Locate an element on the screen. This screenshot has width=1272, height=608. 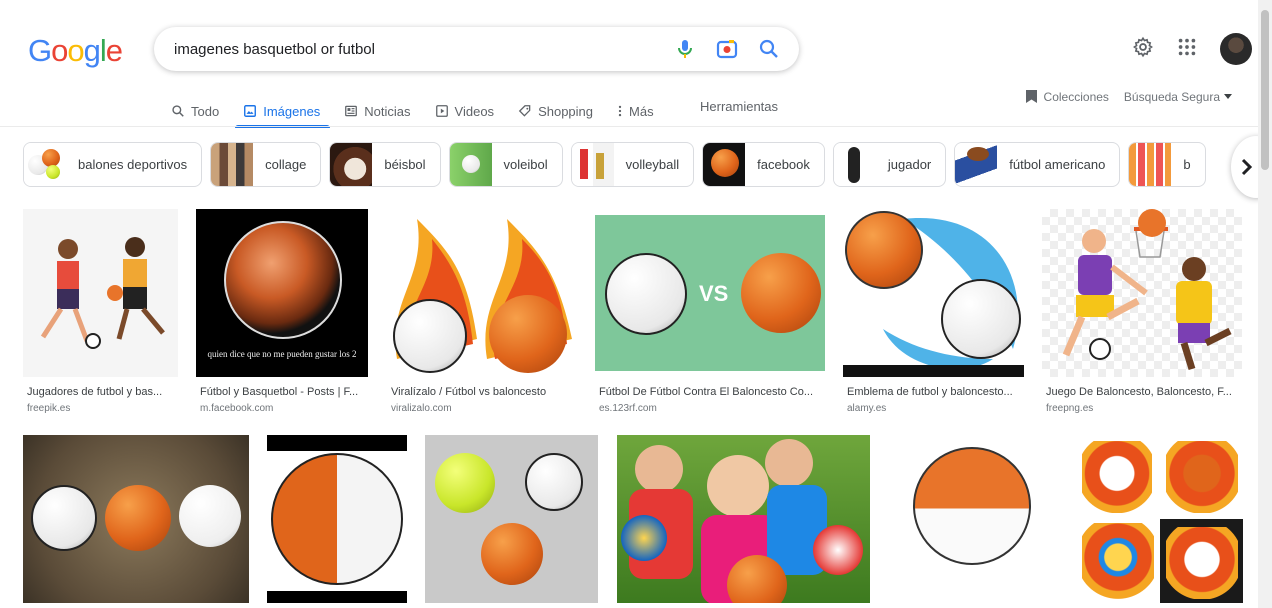
result-source: freepik.es is located at coordinates (49, 408).